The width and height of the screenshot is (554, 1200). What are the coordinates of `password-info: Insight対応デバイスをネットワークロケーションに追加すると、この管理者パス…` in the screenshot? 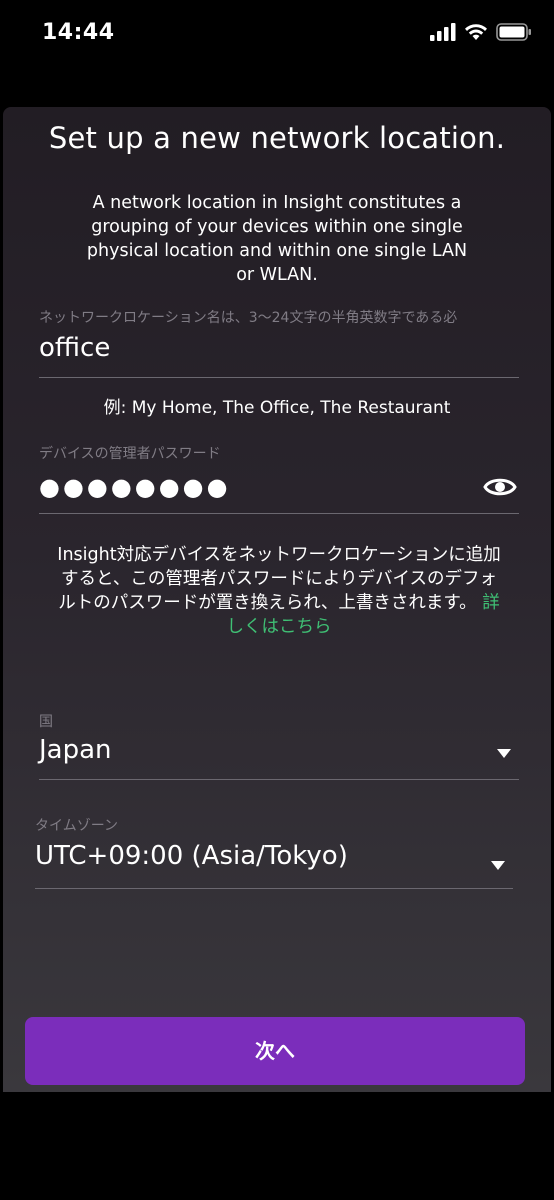 It's located at (279, 591).